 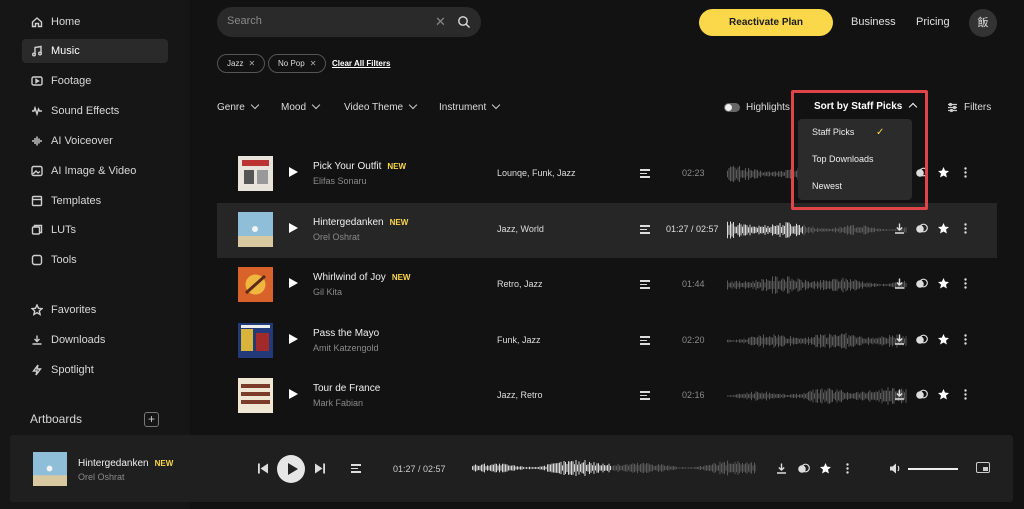 I want to click on sidebar-item-favorites: Favorites, so click(x=95, y=310).